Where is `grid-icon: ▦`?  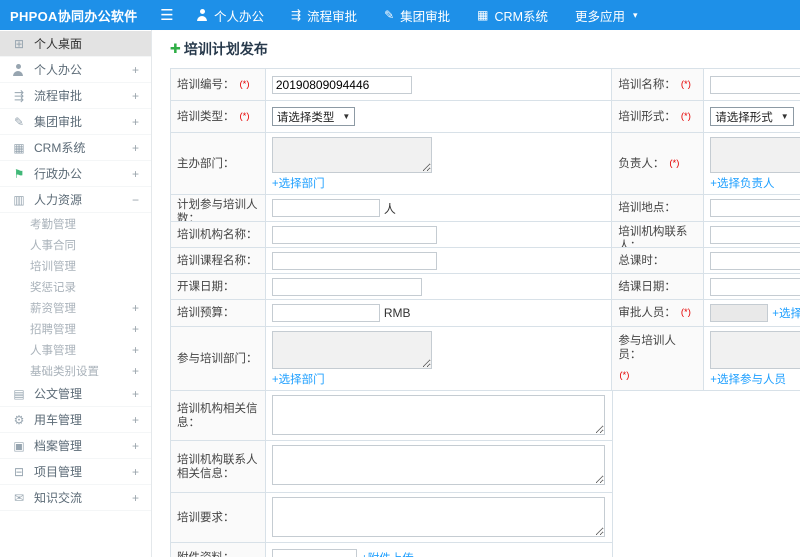
grid-icon: ▦ is located at coordinates (19, 147).